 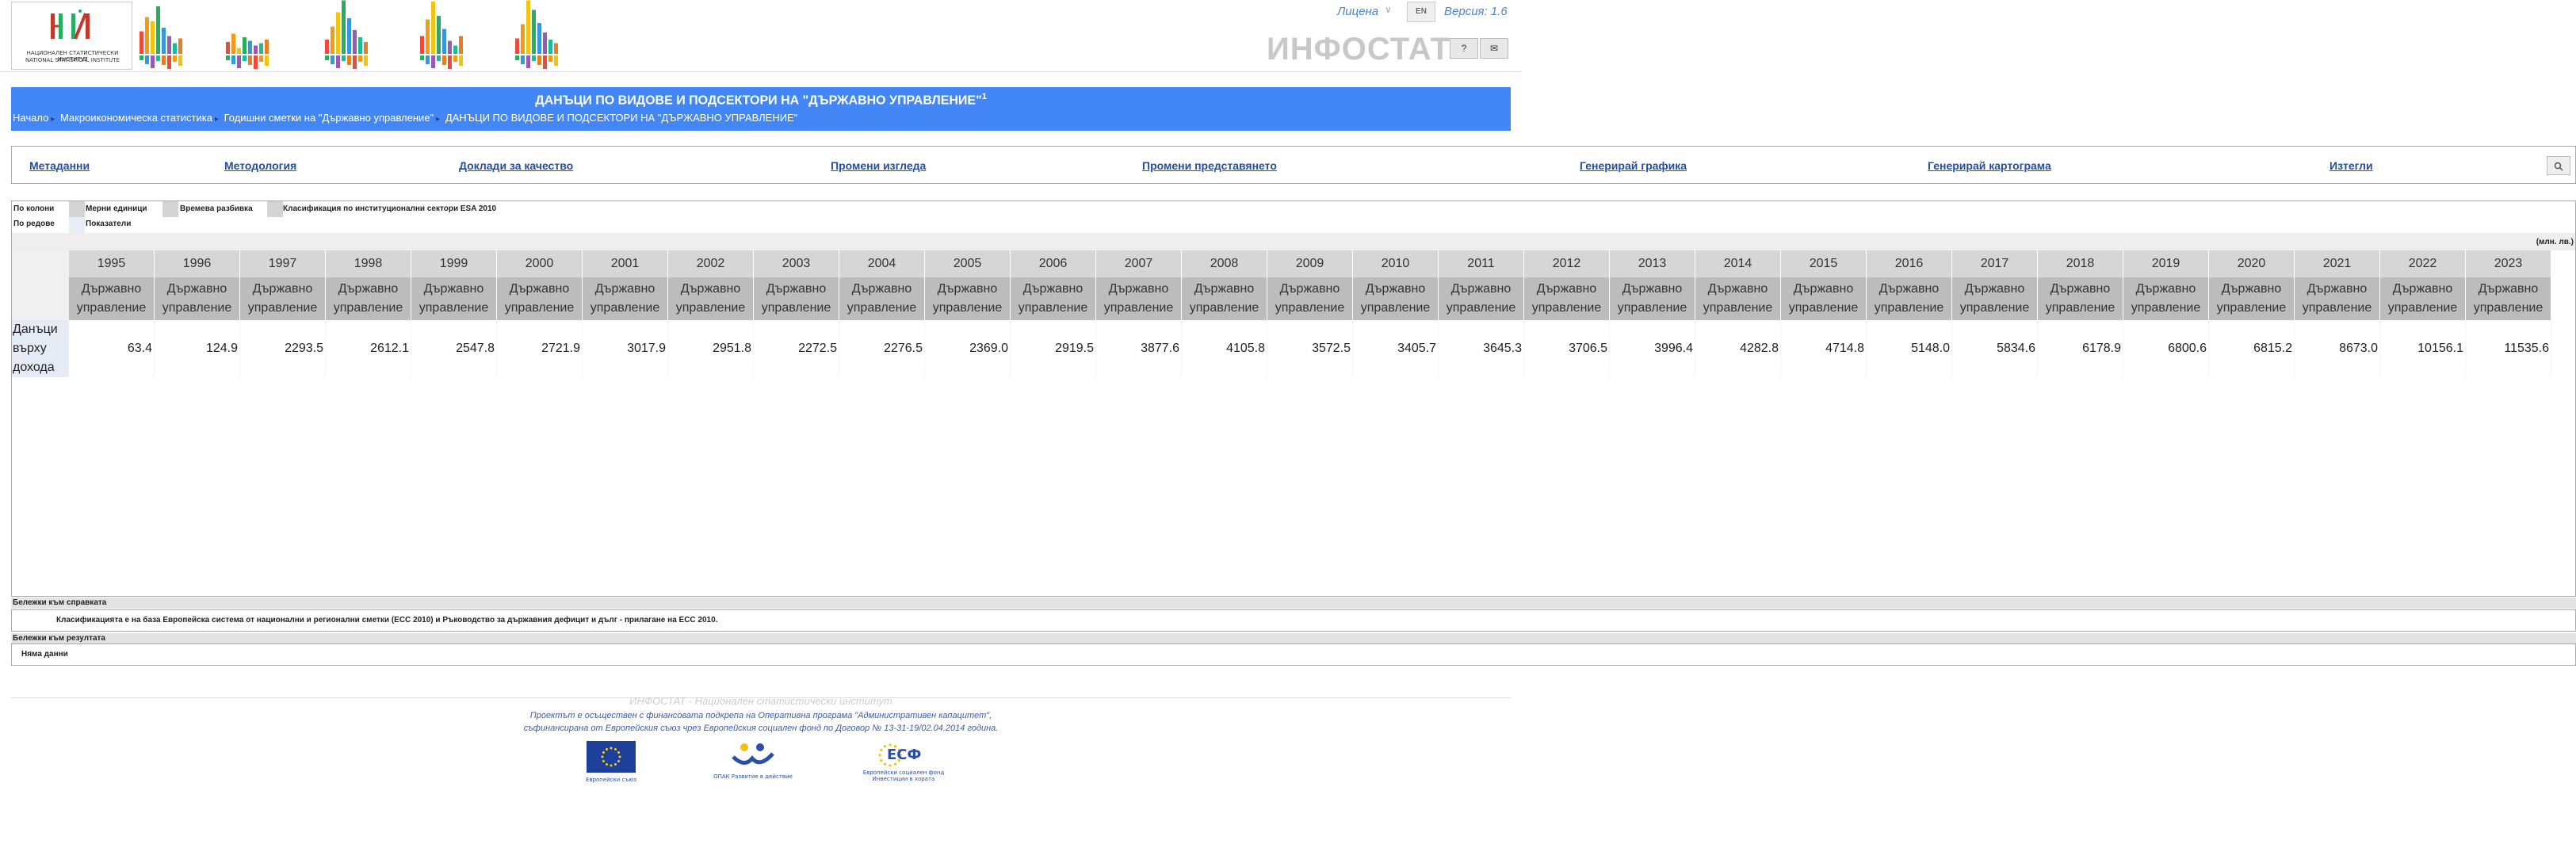 What do you see at coordinates (1633, 165) in the screenshot?
I see `generate-chart-link: Генерирай графика` at bounding box center [1633, 165].